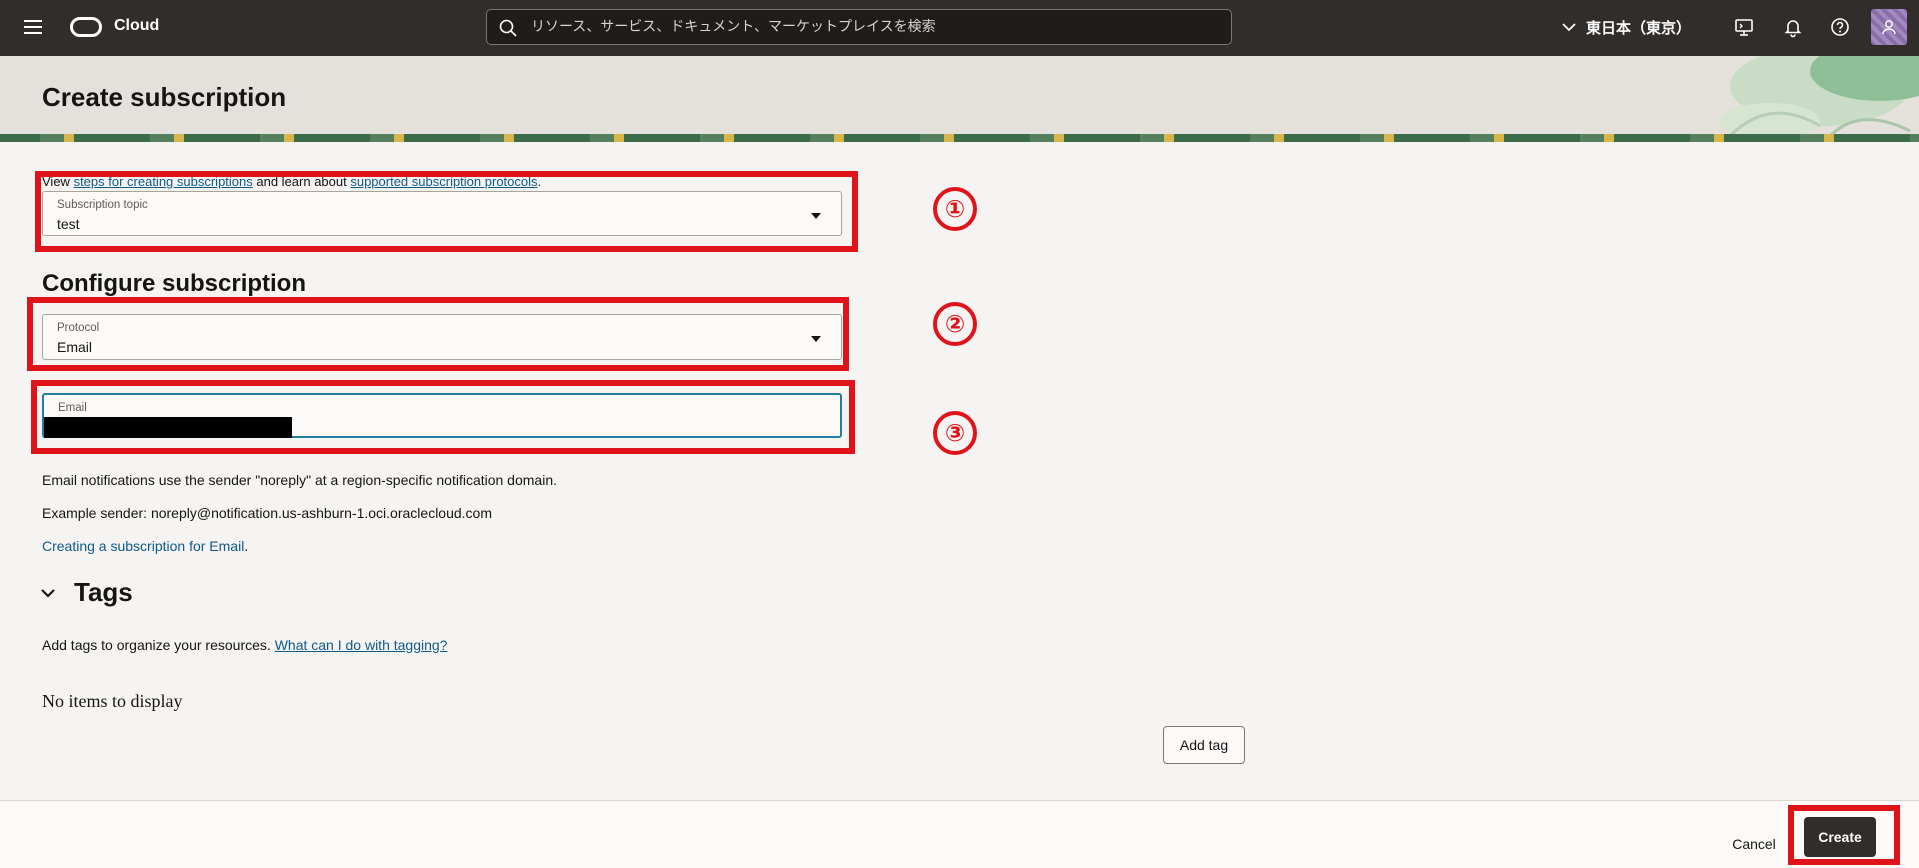 The height and width of the screenshot is (868, 1919). What do you see at coordinates (78, 328) in the screenshot?
I see `protocol-label: Protocol` at bounding box center [78, 328].